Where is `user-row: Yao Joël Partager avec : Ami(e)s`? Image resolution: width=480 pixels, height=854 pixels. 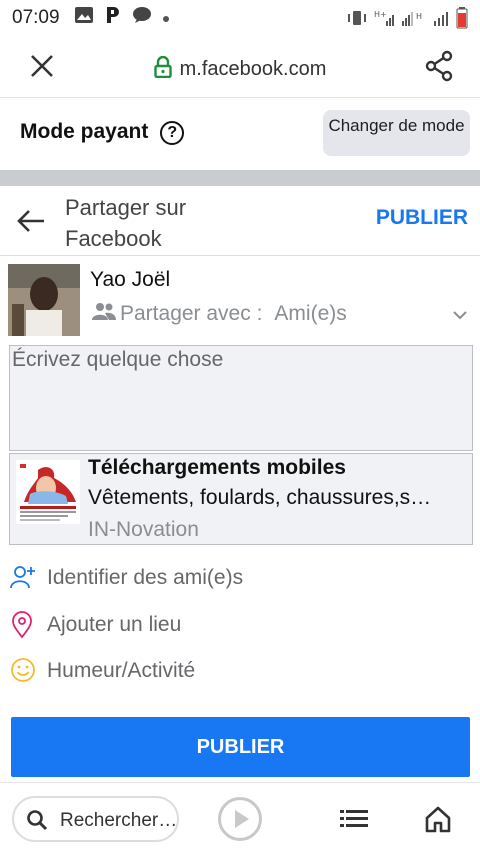
user-row: Yao Joël Partager avec : Ami(e)s is located at coordinates (240, 300).